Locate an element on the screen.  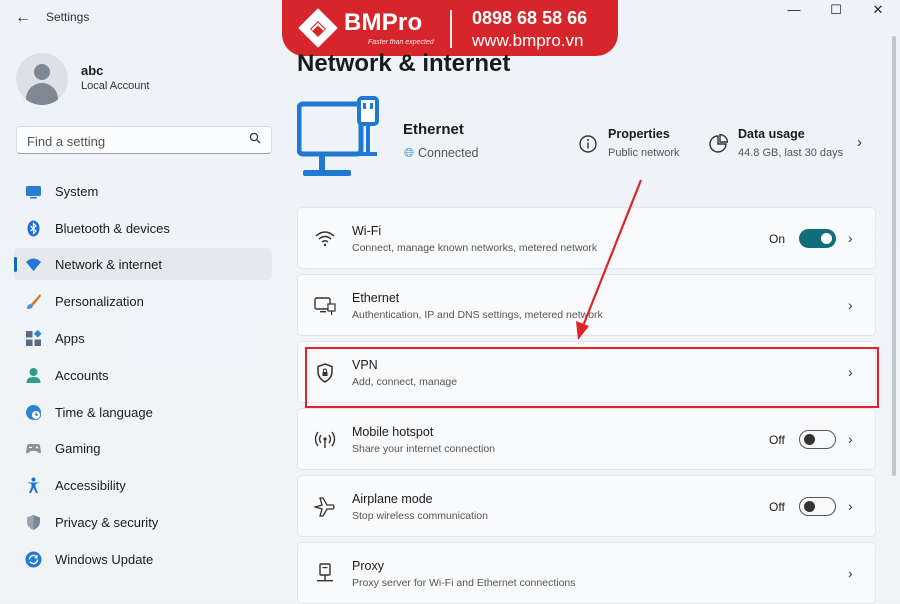
connection-status-text: Connected is located at coordinates (448, 153).